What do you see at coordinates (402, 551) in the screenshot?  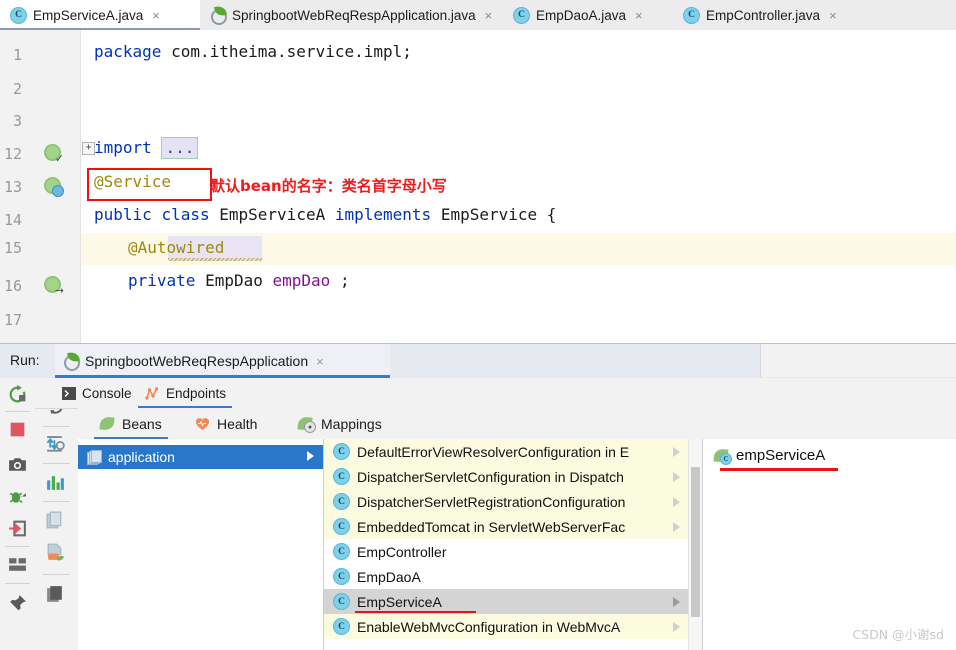 I see `bean-label: EmpController` at bounding box center [402, 551].